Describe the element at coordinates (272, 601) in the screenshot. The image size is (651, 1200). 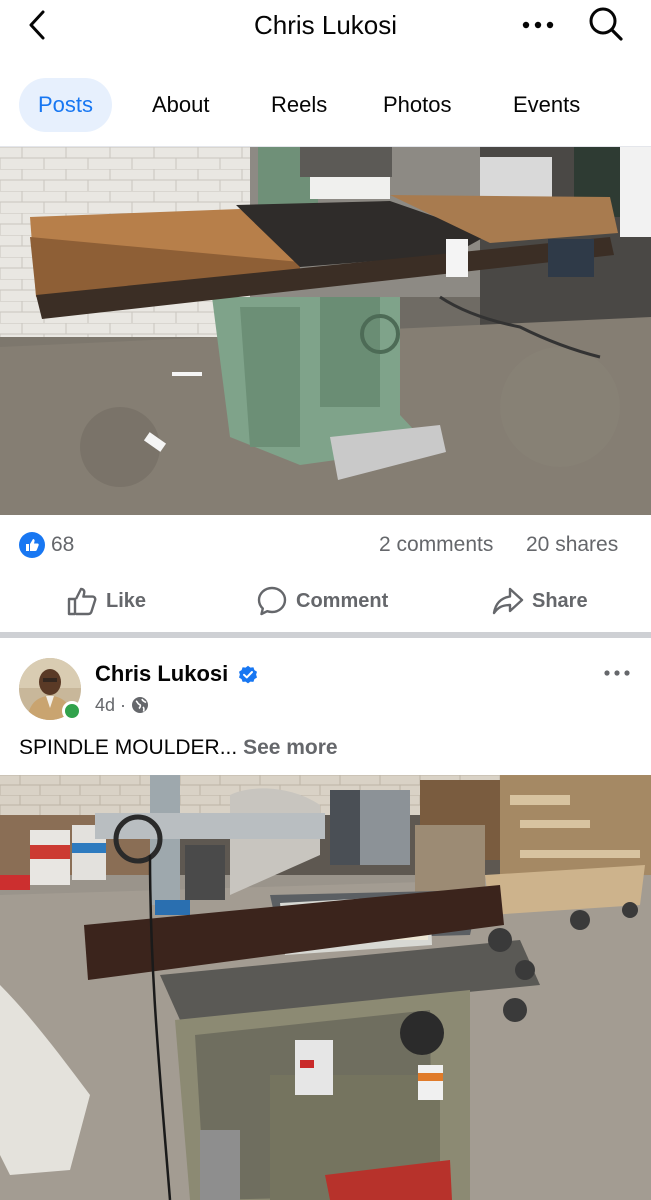
I see `comment-icon` at that location.